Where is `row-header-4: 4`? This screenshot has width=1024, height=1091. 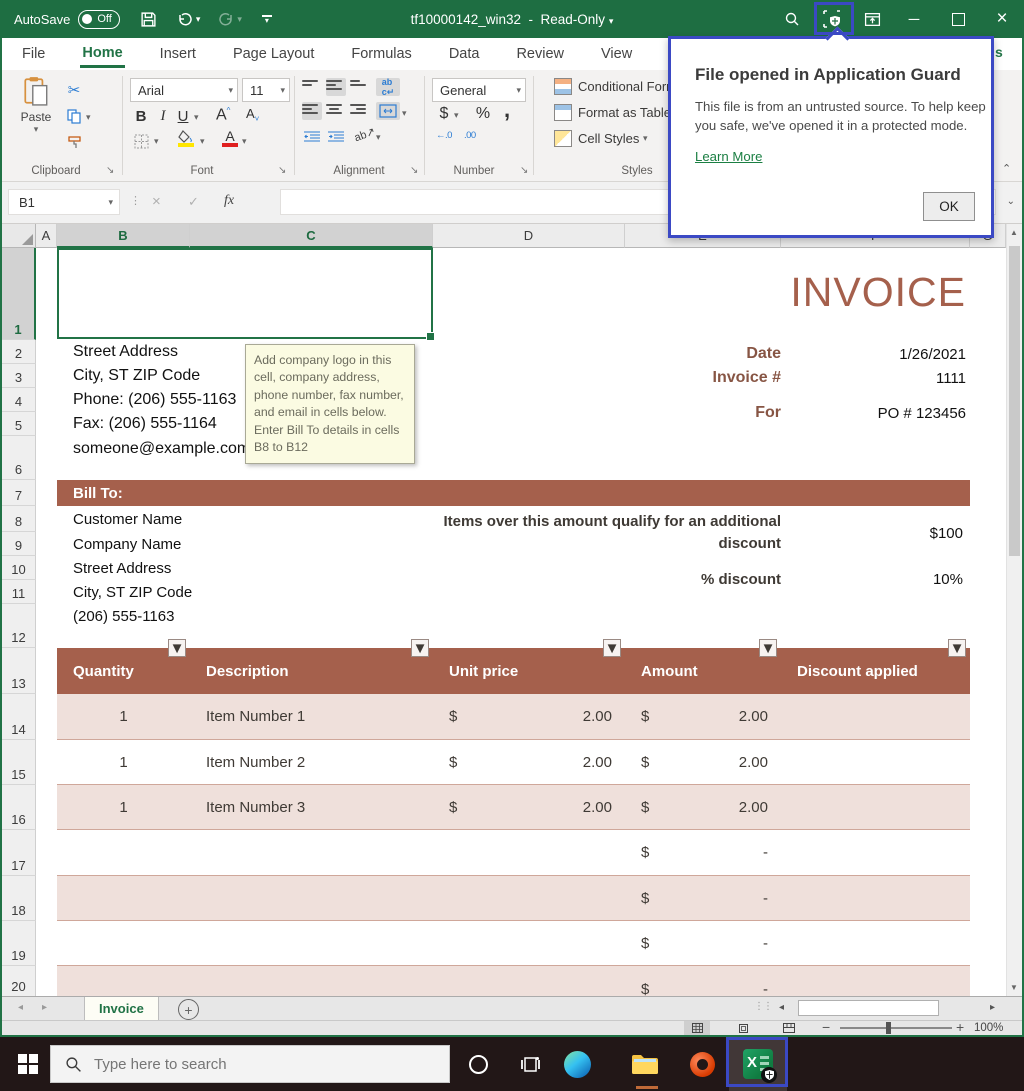
row-header-4: 4 is located at coordinates (19, 400).